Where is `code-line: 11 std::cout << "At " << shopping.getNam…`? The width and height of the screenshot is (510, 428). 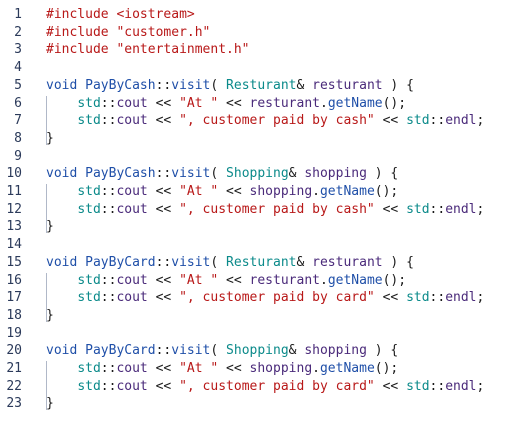
code-line: 11 std::cout << "At " << shopping.getNam… is located at coordinates (255, 192).